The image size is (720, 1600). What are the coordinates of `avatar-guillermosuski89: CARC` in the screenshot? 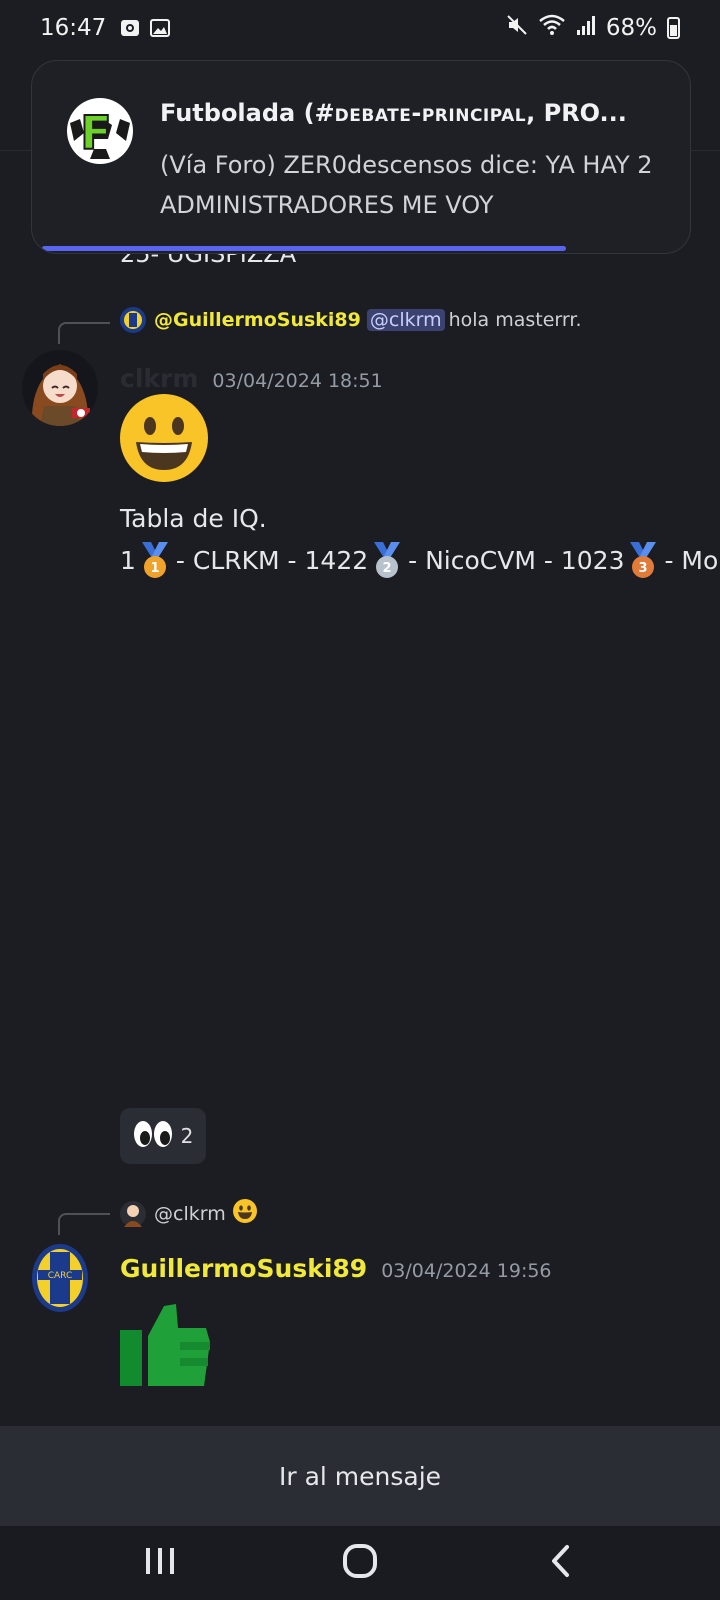 It's located at (60, 1278).